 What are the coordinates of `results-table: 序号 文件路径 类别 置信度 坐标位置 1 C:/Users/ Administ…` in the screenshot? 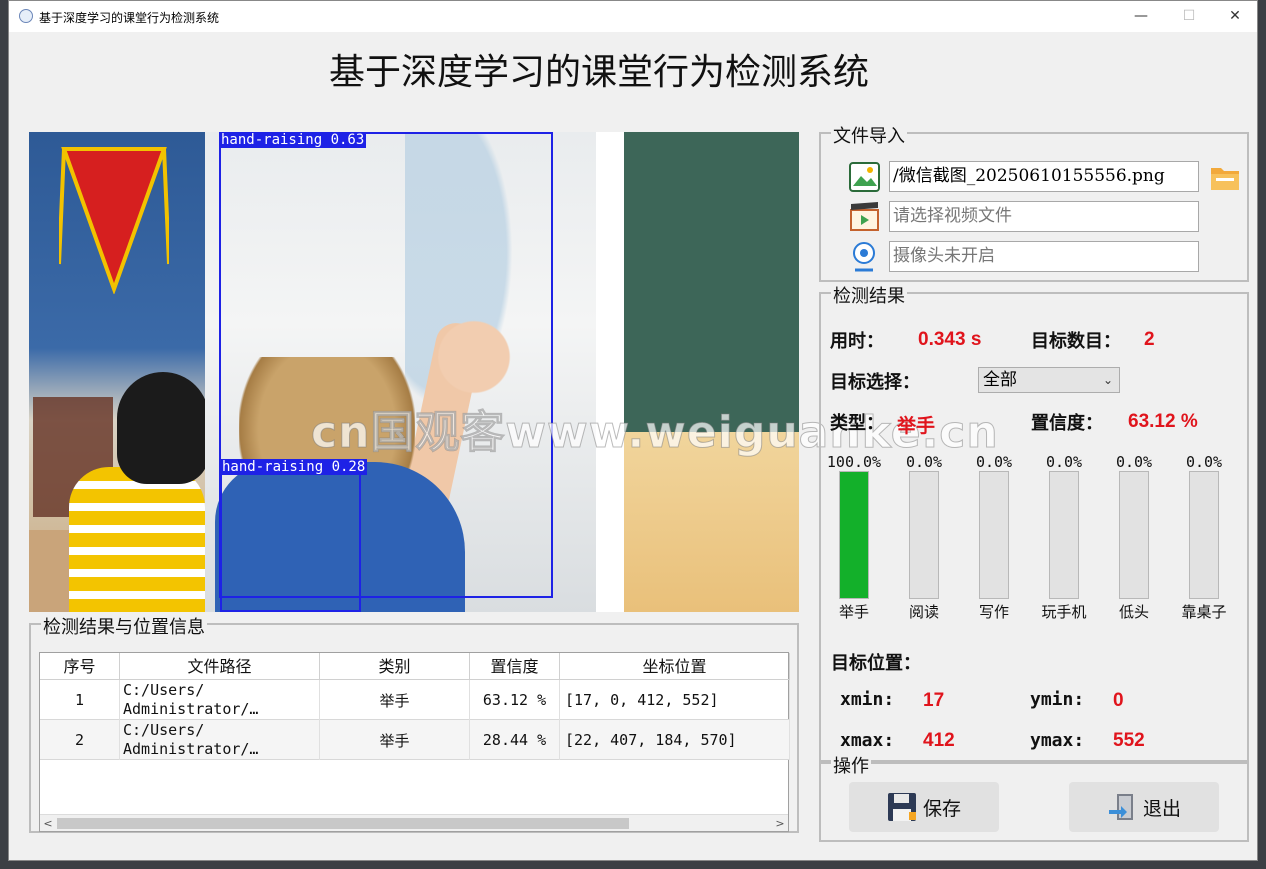 It's located at (414, 742).